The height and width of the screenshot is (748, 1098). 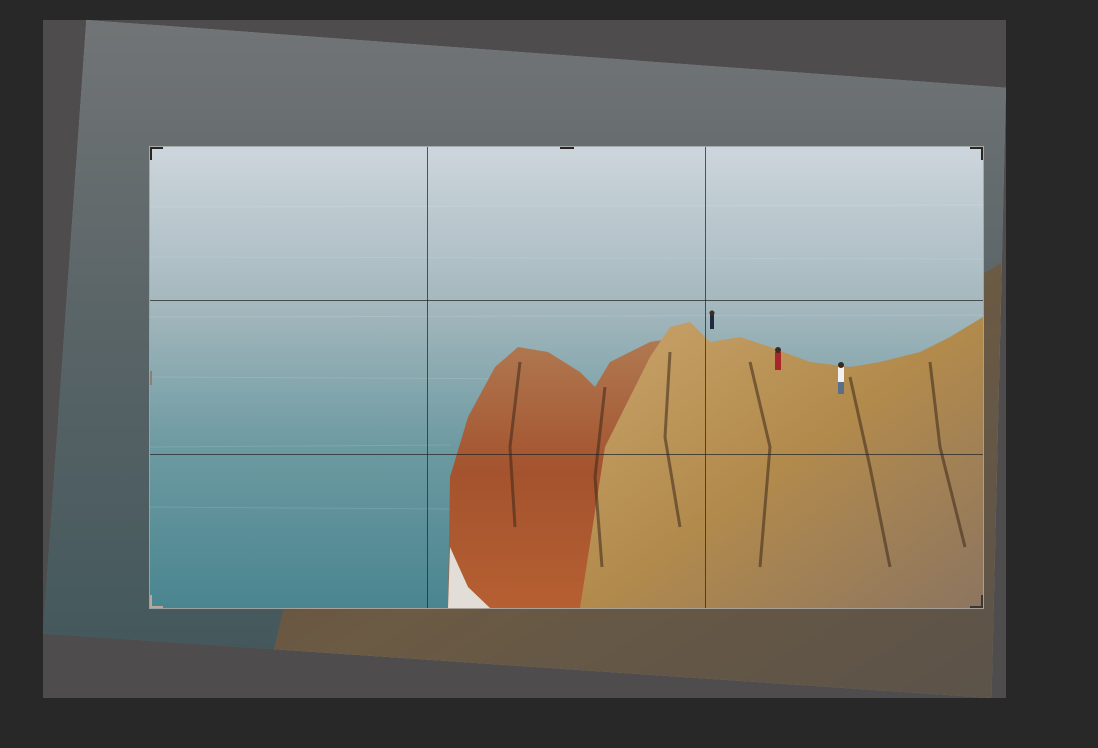 What do you see at coordinates (151, 378) in the screenshot?
I see `crop-handle-left` at bounding box center [151, 378].